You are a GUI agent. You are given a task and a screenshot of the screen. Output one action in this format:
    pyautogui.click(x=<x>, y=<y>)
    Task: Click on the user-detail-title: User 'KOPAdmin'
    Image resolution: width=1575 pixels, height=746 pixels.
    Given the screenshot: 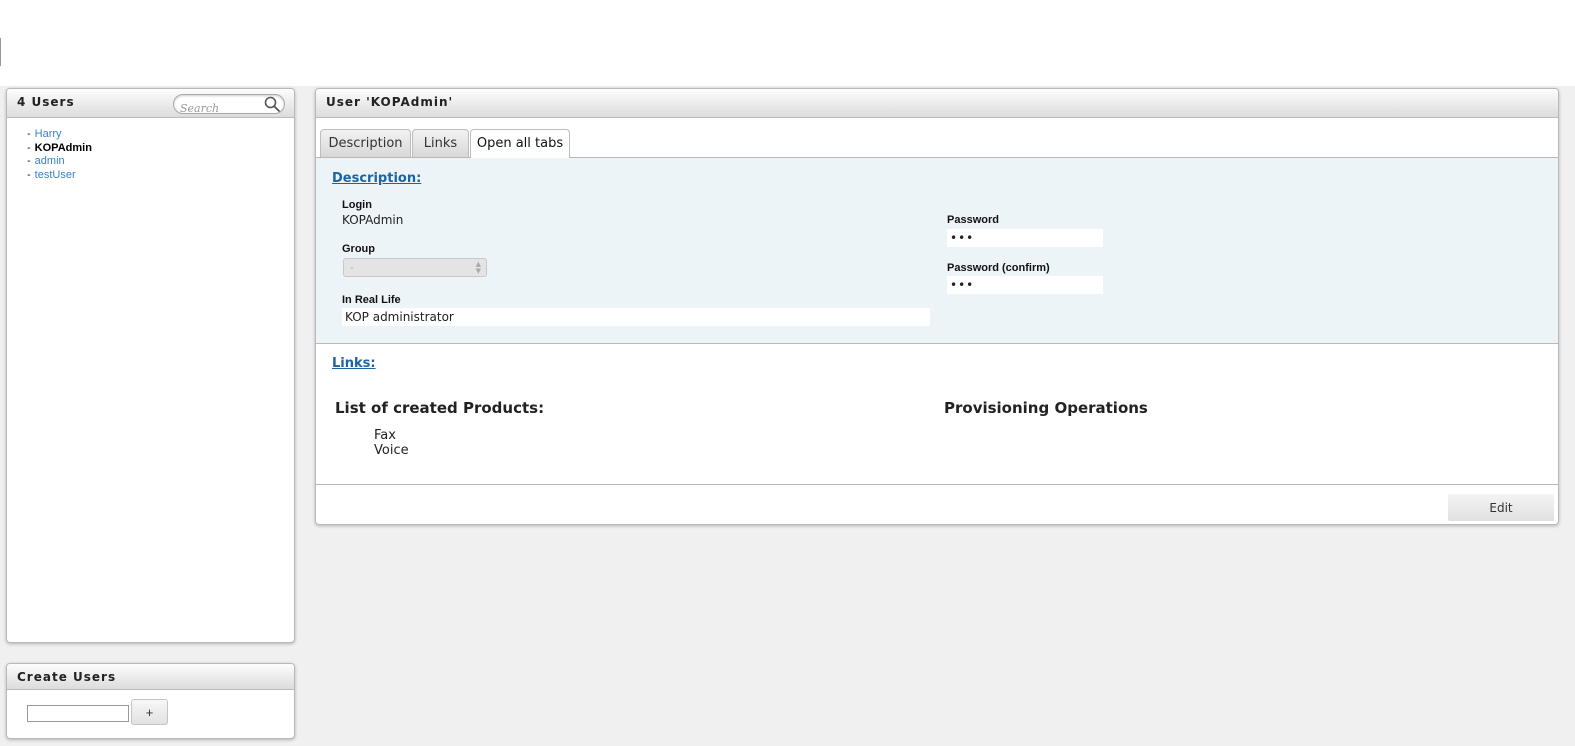 What is the action you would take?
    pyautogui.click(x=390, y=102)
    